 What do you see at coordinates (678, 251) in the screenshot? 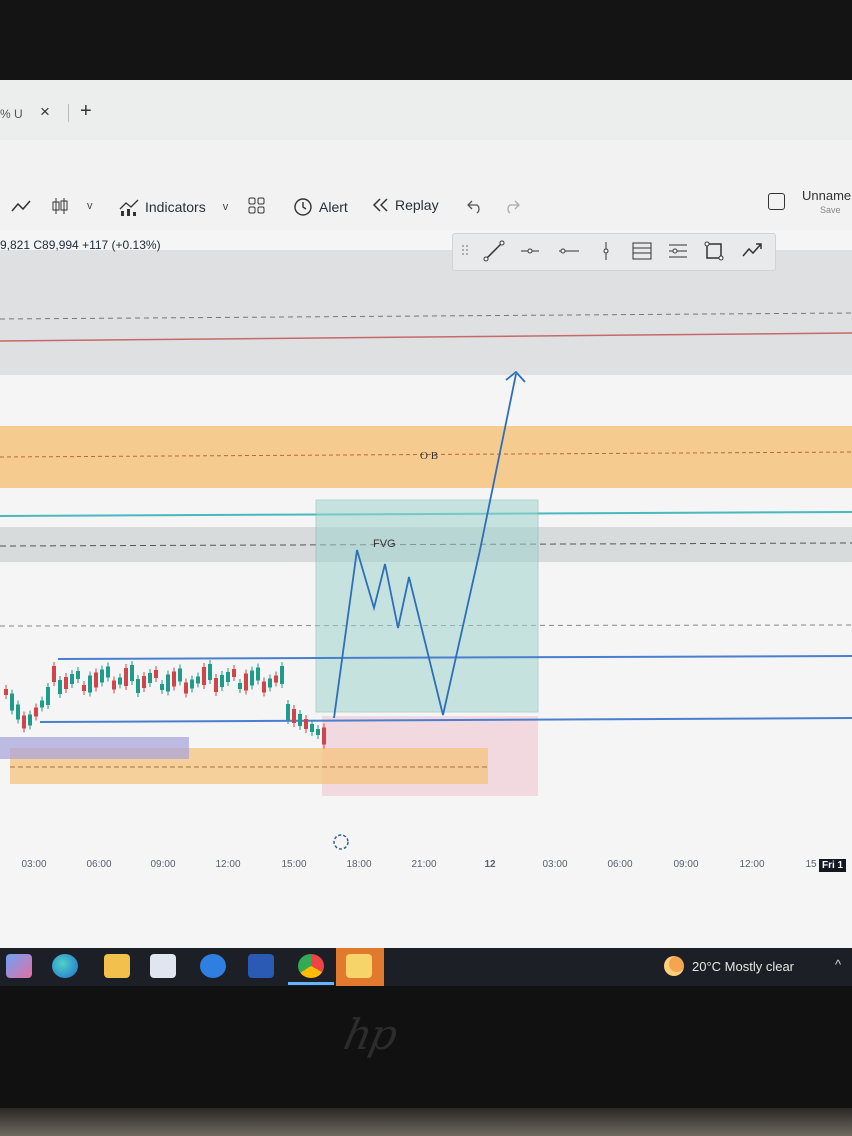
I see `pitchfork-icon` at bounding box center [678, 251].